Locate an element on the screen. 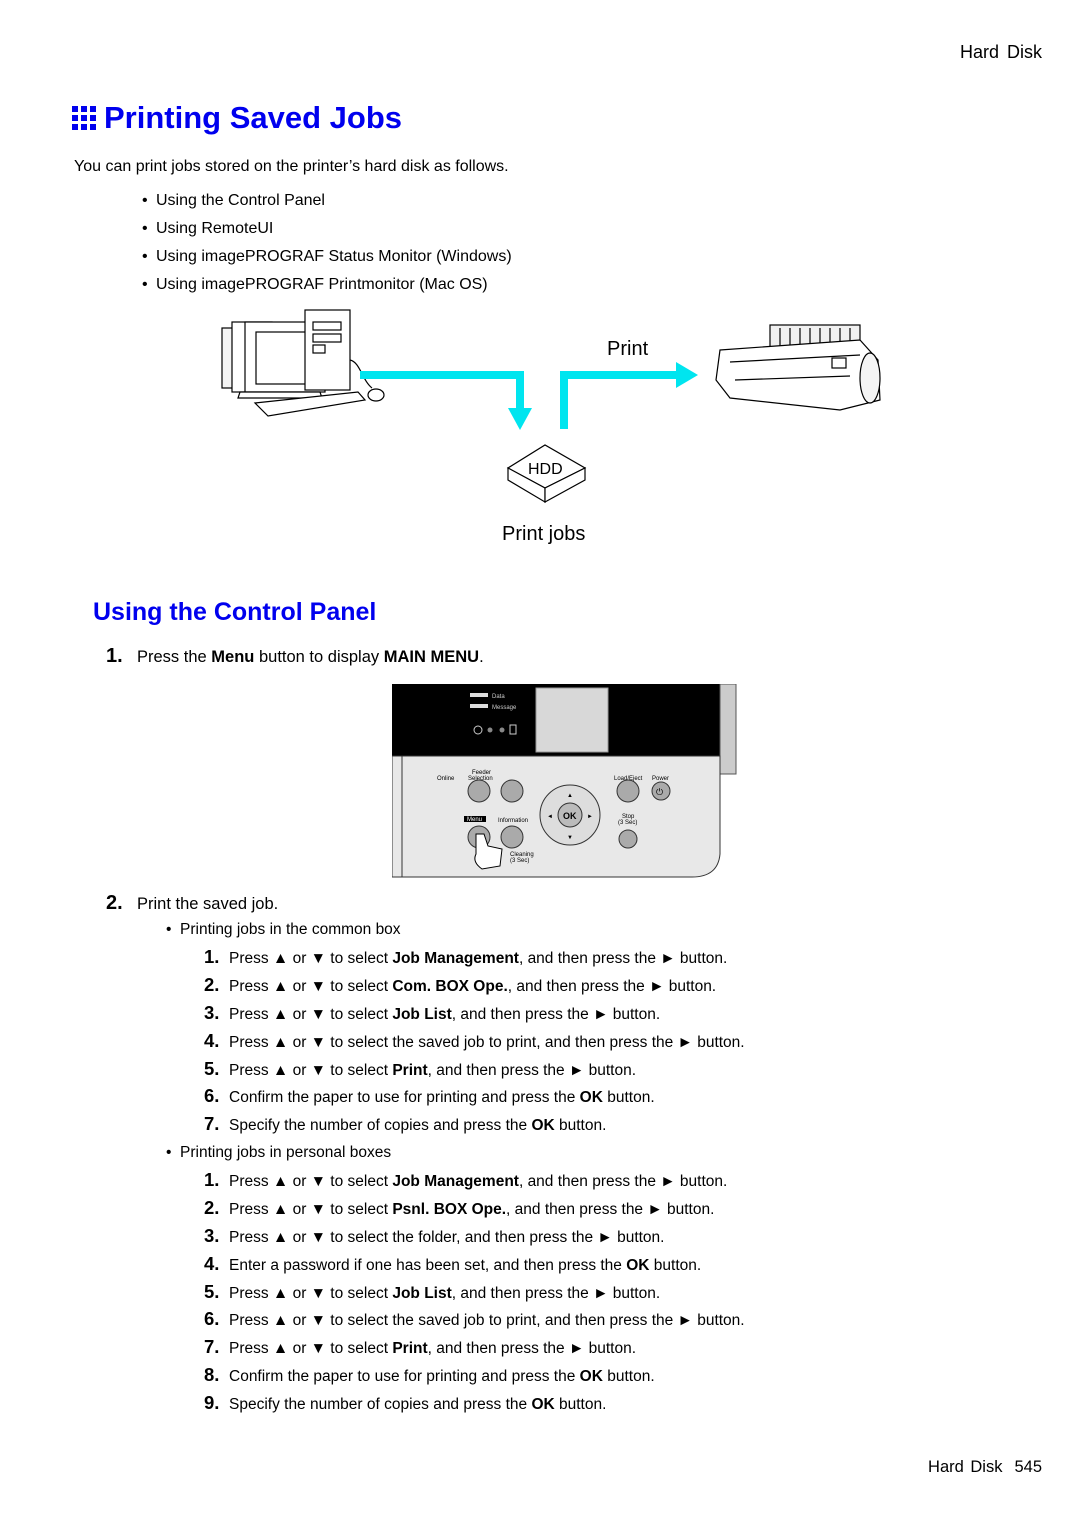 Image resolution: width=1080 pixels, height=1527 pixels. menu-term: Com. BOX Ope. is located at coordinates (450, 986).